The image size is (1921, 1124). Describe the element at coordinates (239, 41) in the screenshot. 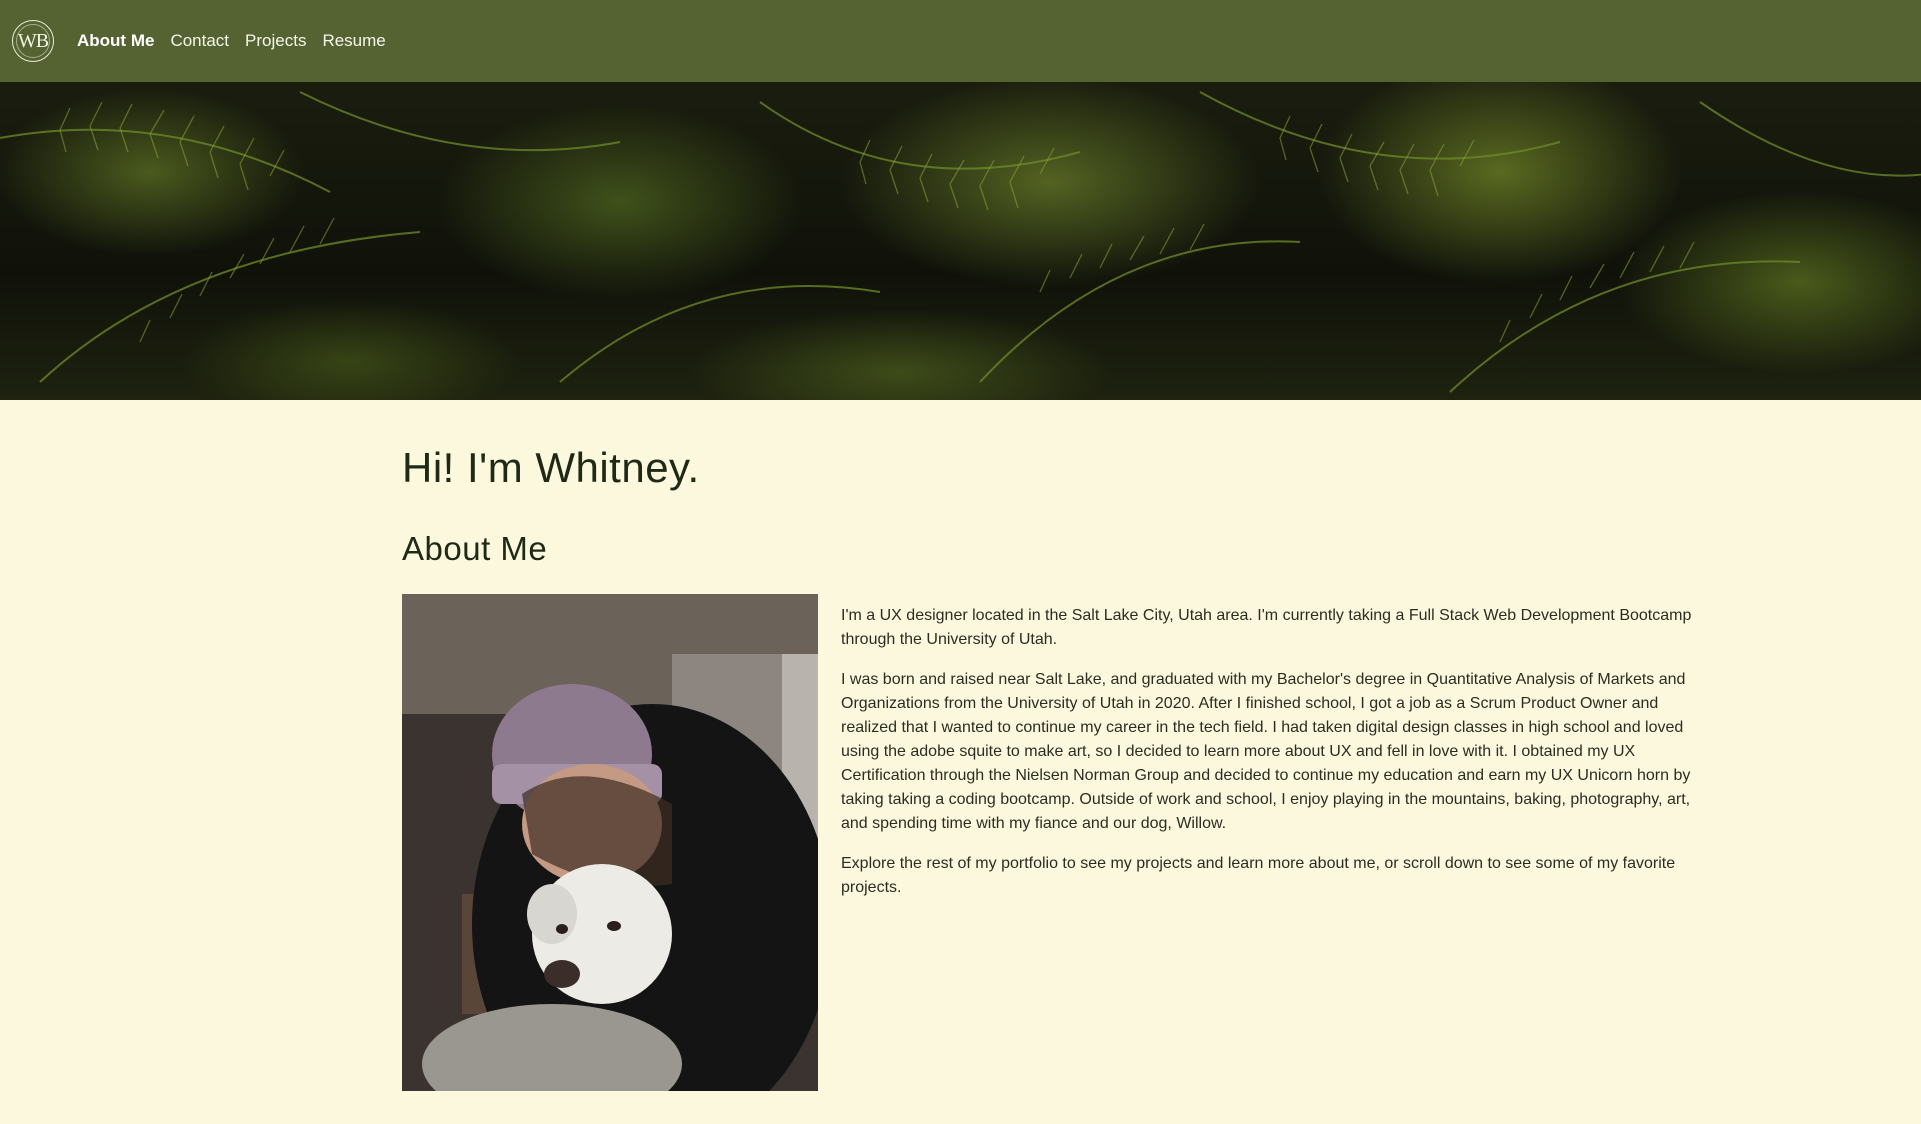

I see `nav-links: About Me Contact Projects Resume` at that location.